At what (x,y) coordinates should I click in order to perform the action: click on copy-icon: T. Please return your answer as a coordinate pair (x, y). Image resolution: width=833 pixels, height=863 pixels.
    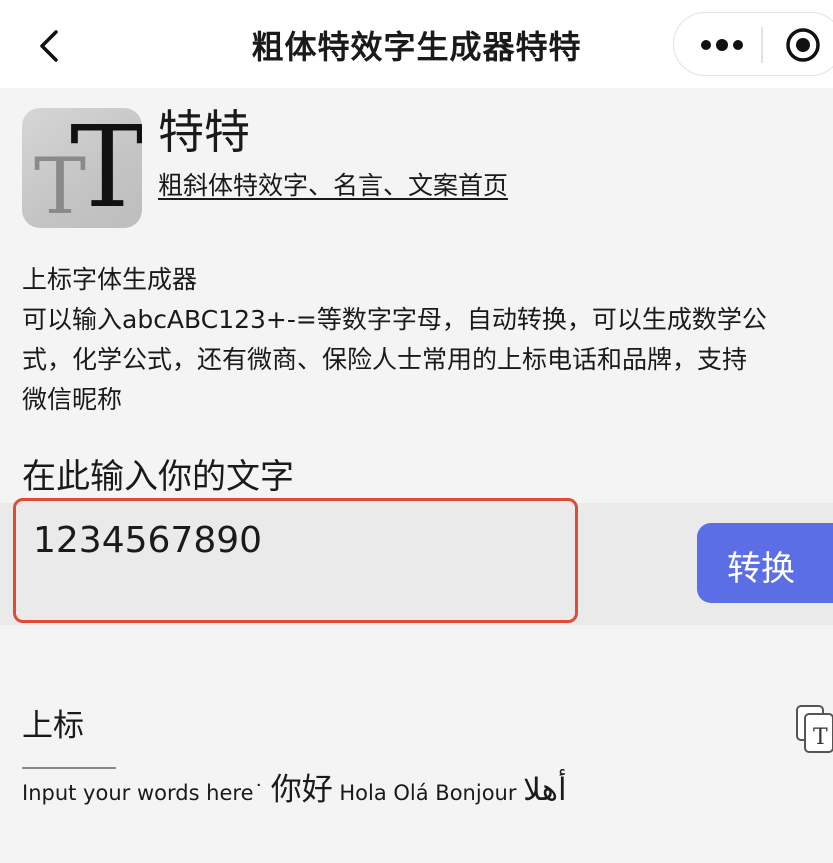
    Looking at the image, I should click on (814, 730).